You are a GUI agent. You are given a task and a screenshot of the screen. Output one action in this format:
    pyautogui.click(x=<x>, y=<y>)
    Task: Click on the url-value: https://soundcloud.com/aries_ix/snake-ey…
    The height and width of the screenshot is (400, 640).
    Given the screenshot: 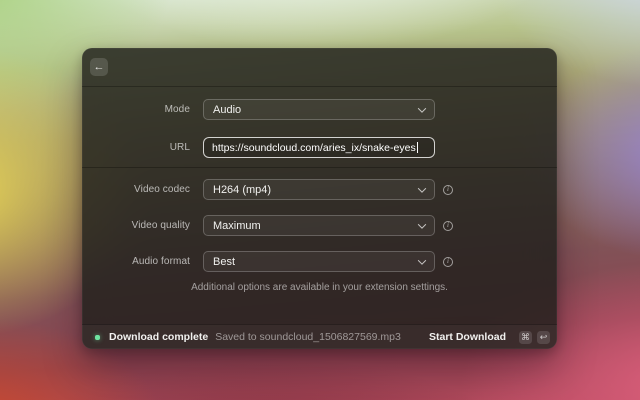 What is the action you would take?
    pyautogui.click(x=314, y=147)
    